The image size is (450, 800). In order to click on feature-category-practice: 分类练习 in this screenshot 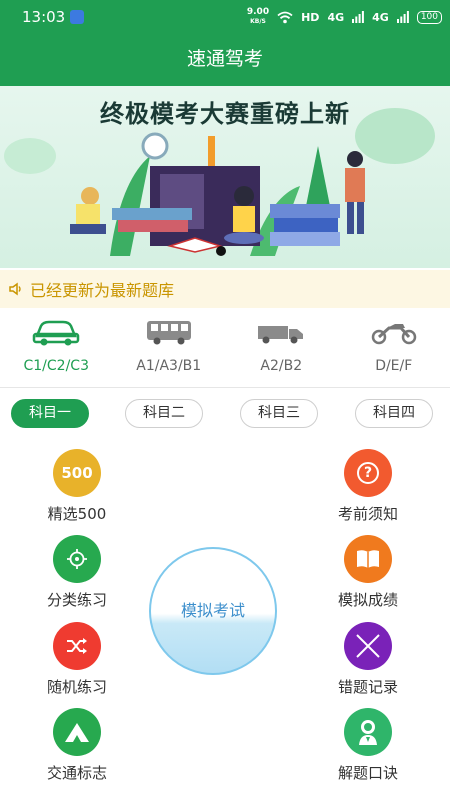, I will do `click(77, 578)`.